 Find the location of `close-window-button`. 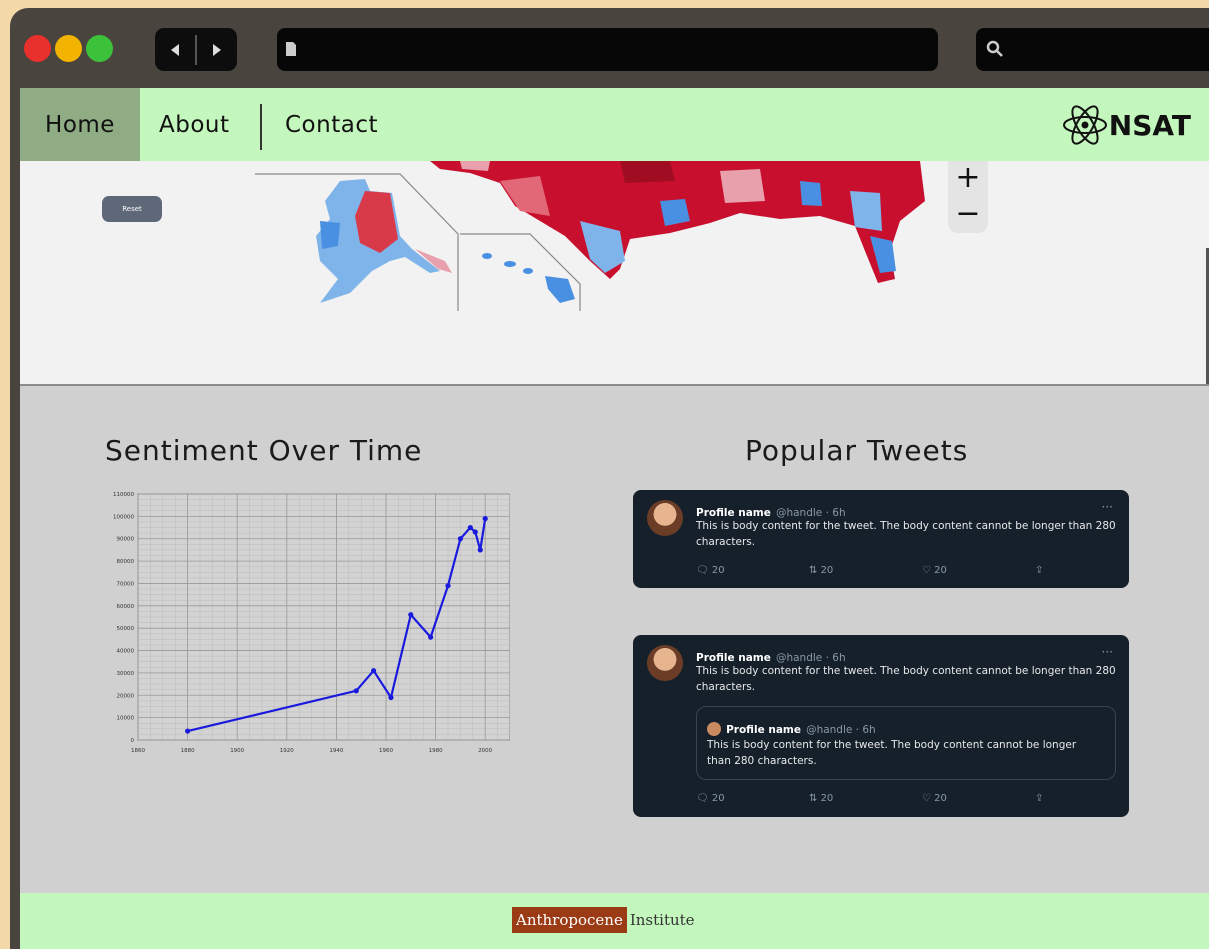

close-window-button is located at coordinates (37, 48).